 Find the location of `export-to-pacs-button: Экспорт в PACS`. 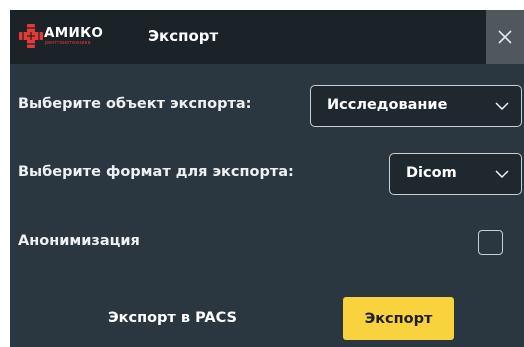

export-to-pacs-button: Экспорт в PACS is located at coordinates (172, 318).